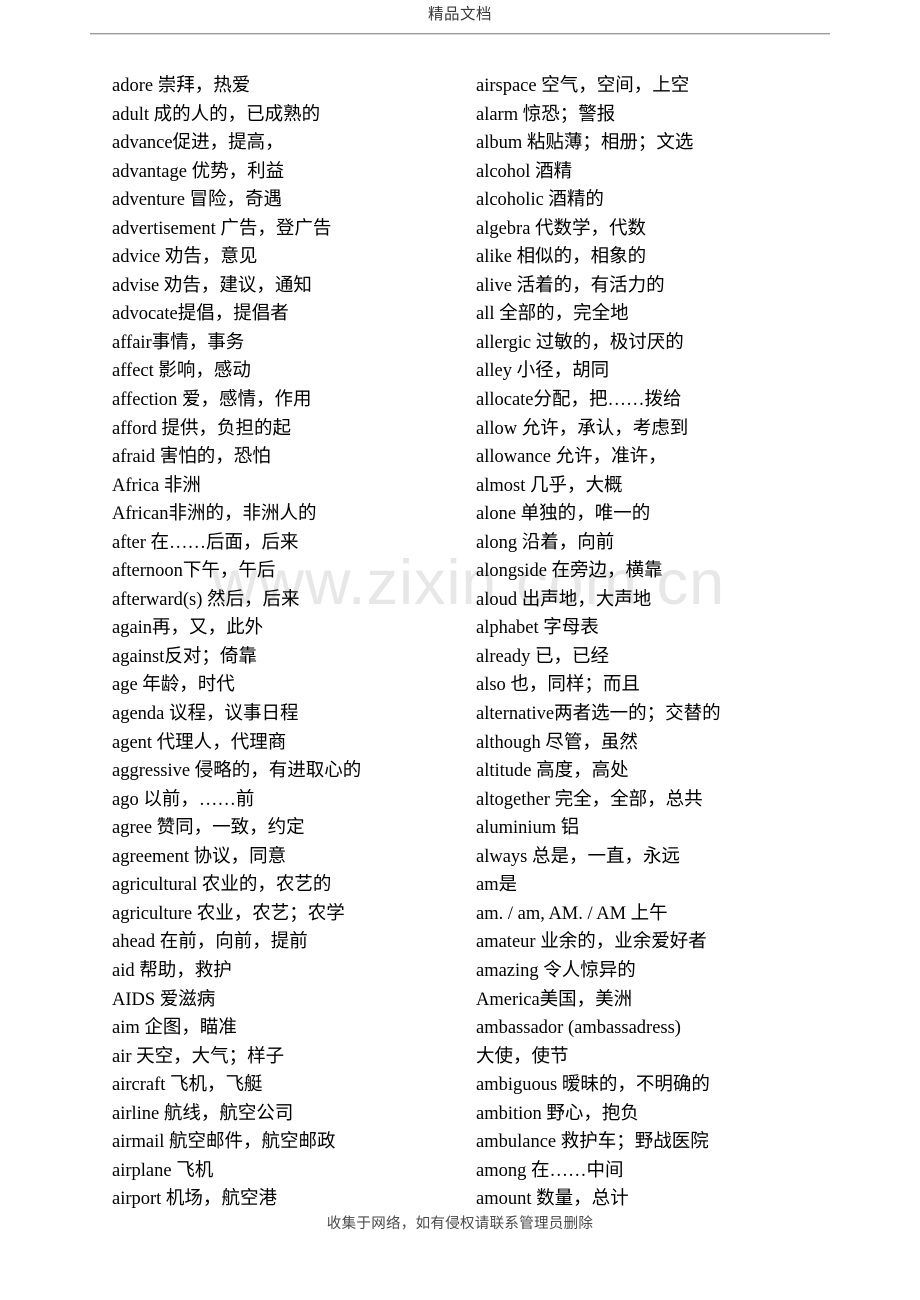  Describe the element at coordinates (569, 571) in the screenshot. I see `vocabulary-entry: alongside 在旁边，横靠` at that location.